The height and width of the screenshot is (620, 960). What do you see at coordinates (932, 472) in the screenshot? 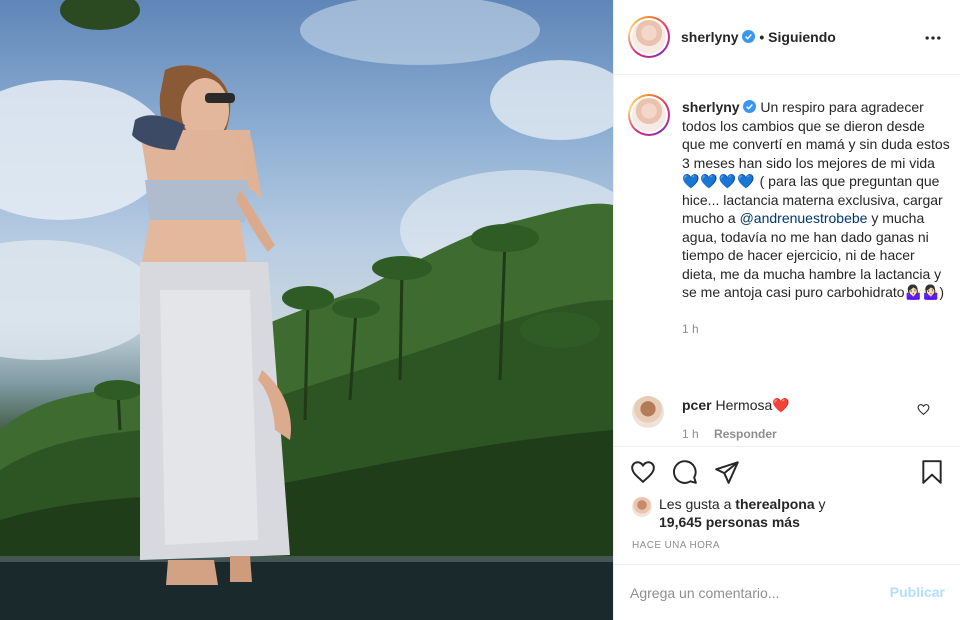
I see `save-icon` at bounding box center [932, 472].